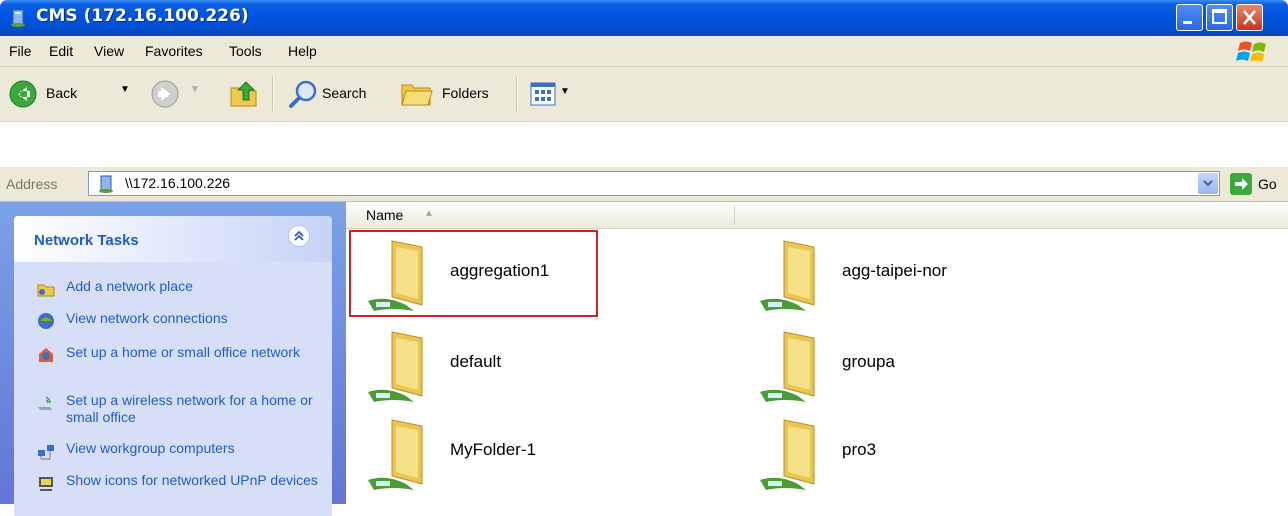 The height and width of the screenshot is (516, 1288). I want to click on views-icon, so click(543, 94).